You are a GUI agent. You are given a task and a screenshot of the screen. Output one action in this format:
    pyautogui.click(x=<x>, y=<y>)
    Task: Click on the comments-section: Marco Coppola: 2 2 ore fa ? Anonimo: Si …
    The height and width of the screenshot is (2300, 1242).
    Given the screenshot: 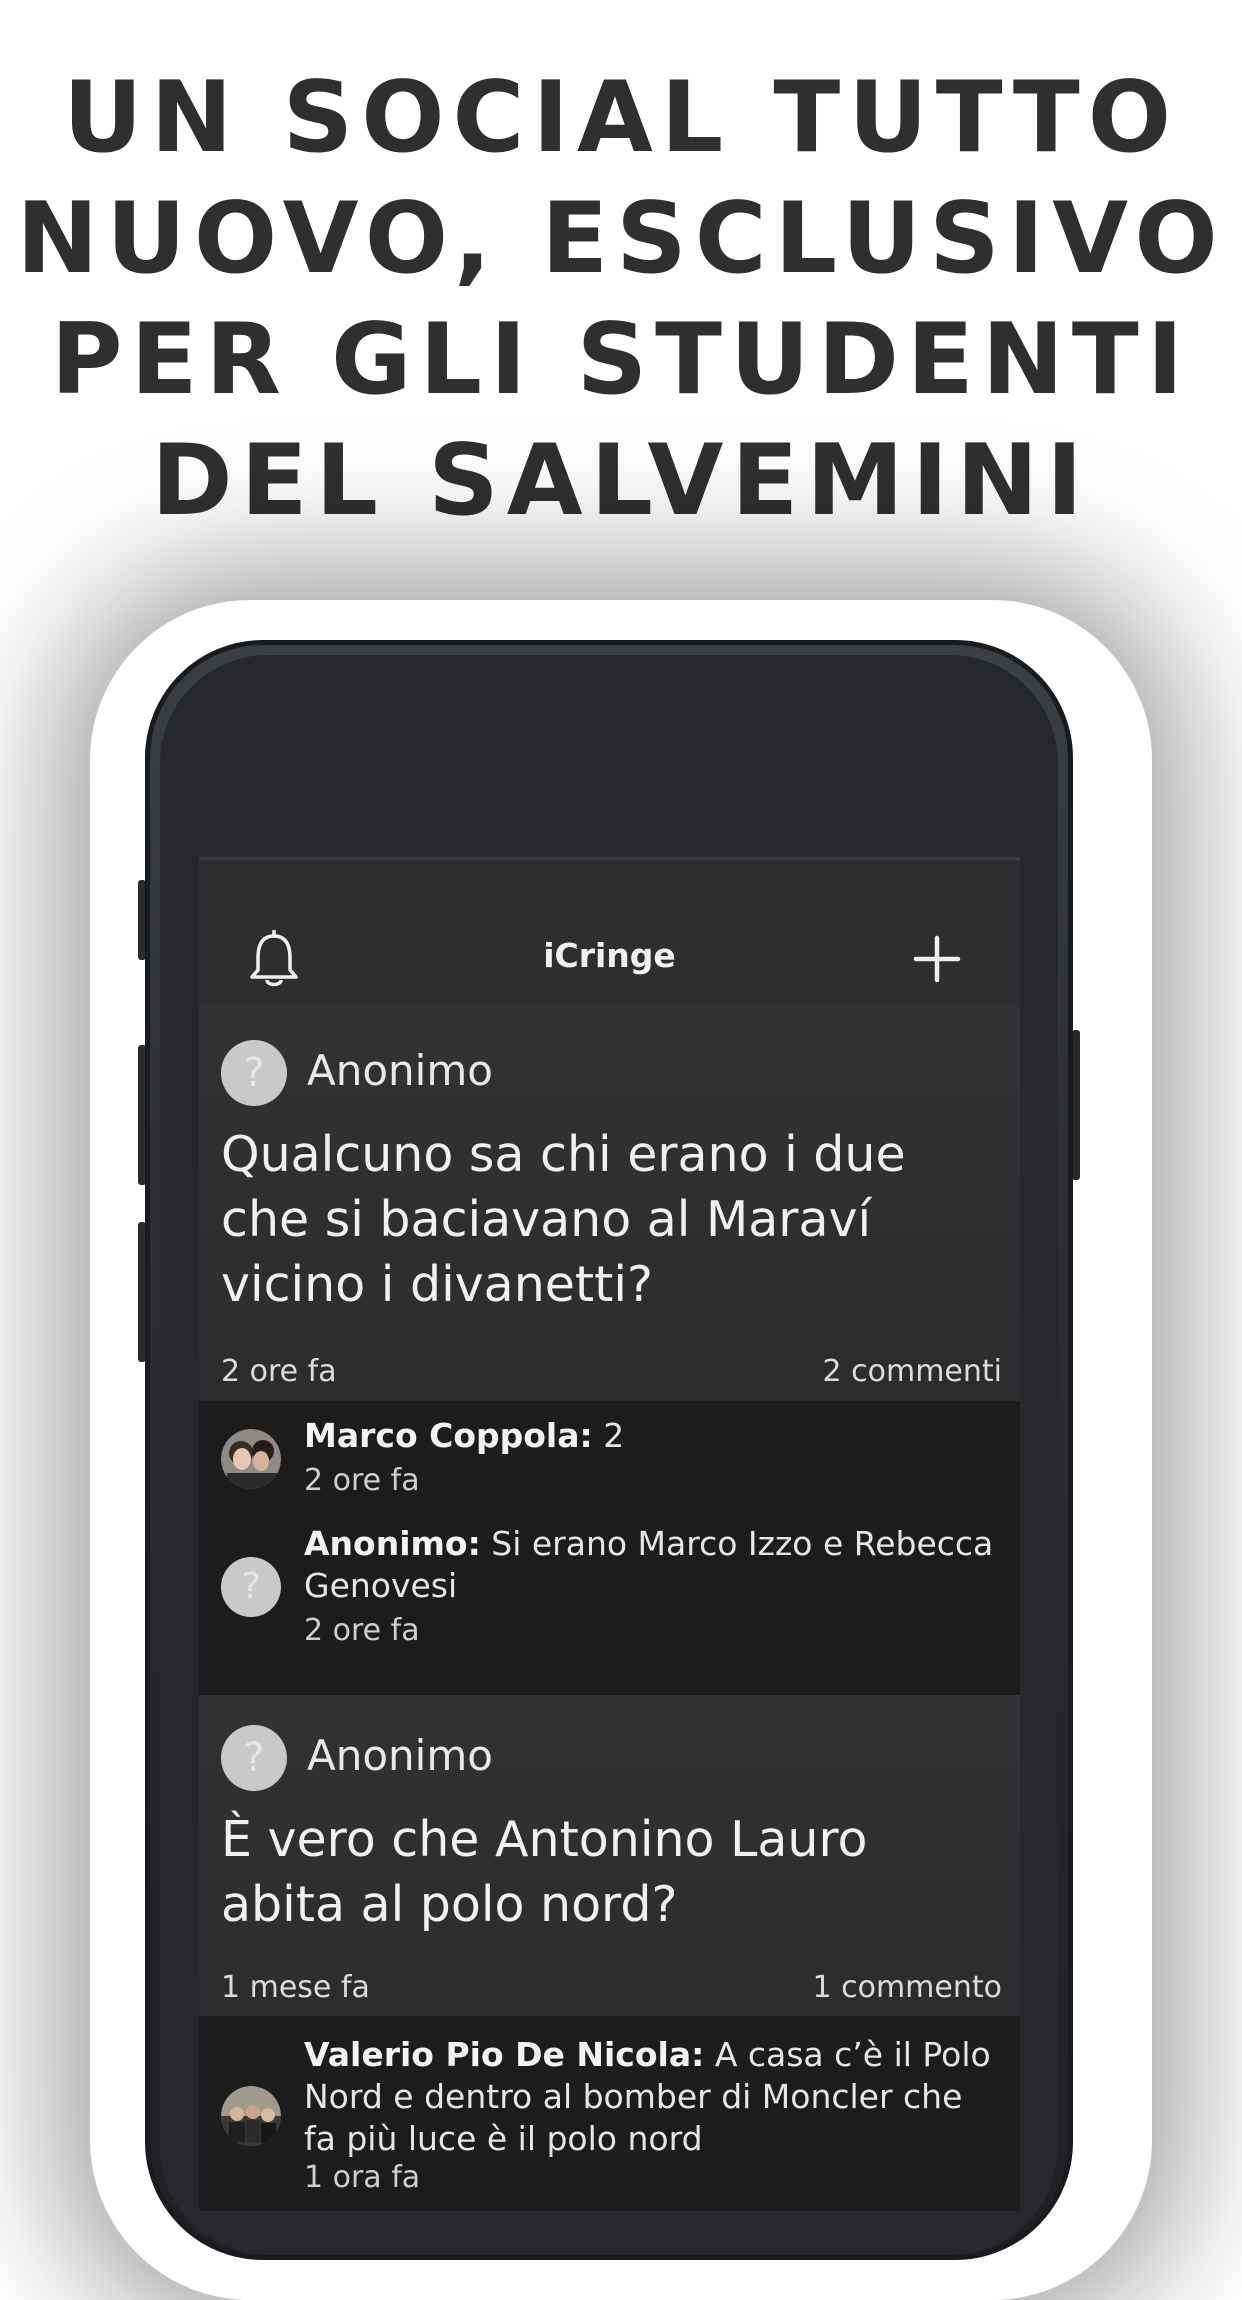 What is the action you would take?
    pyautogui.click(x=609, y=1551)
    